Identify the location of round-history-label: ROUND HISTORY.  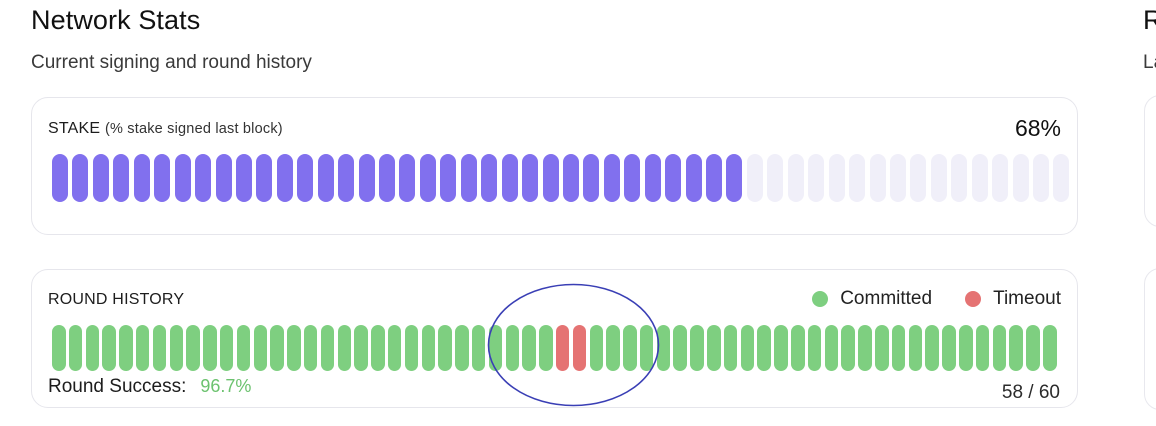
(116, 299).